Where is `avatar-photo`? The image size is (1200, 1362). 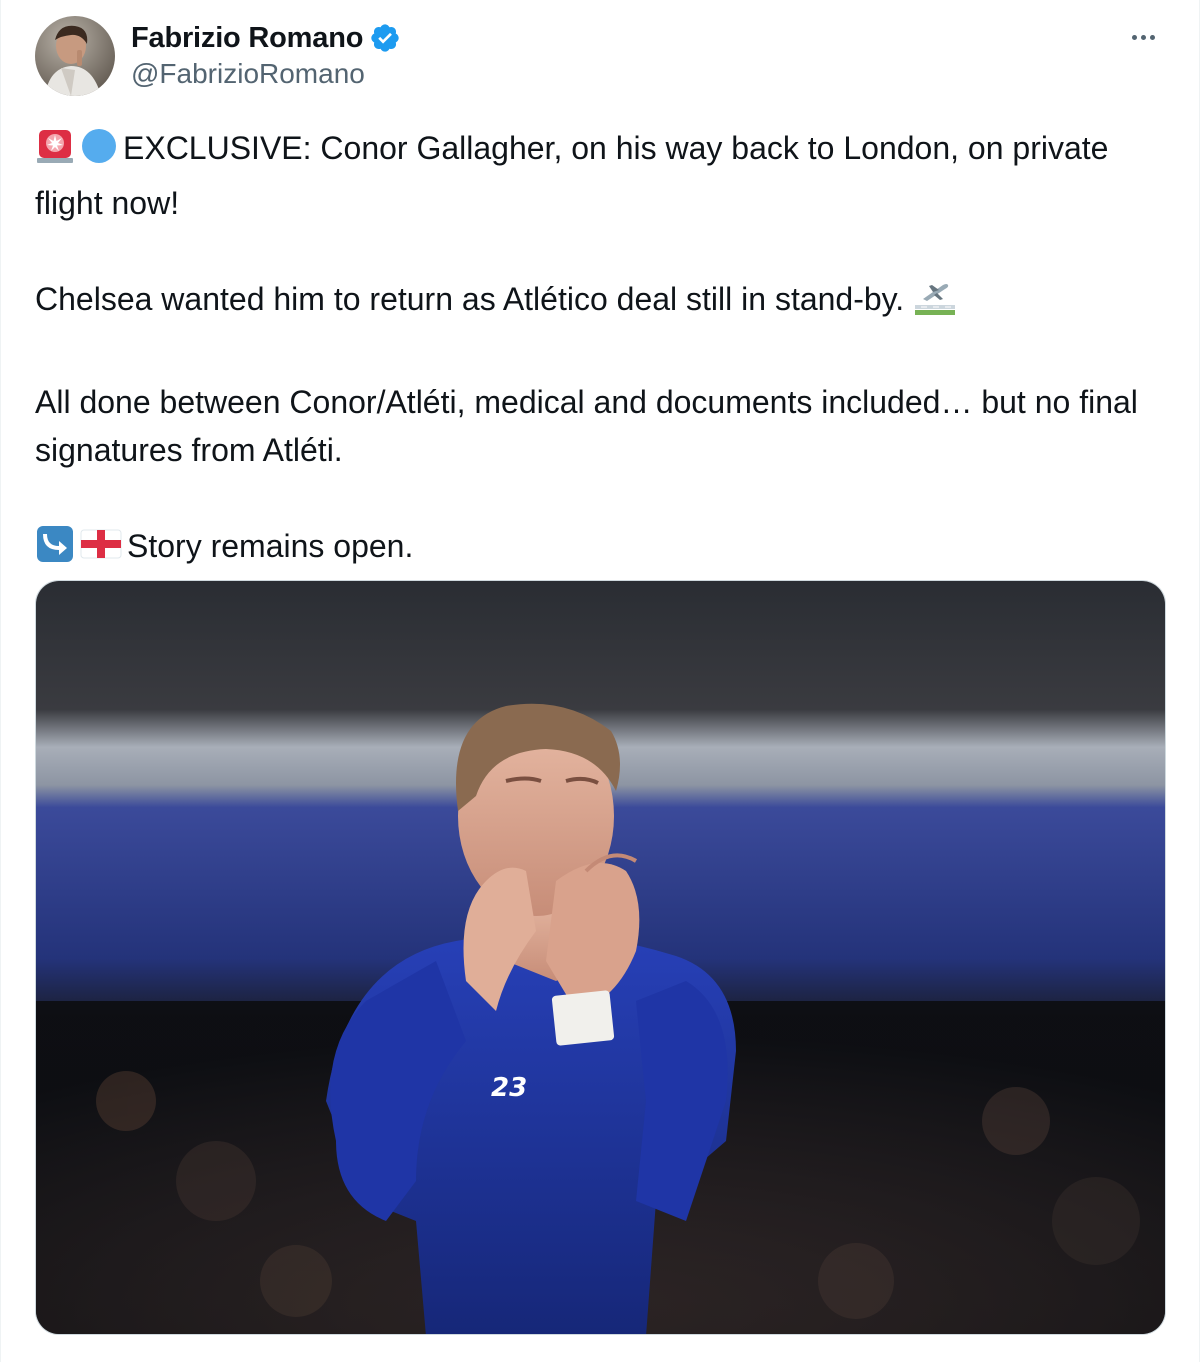
avatar-photo is located at coordinates (75, 56).